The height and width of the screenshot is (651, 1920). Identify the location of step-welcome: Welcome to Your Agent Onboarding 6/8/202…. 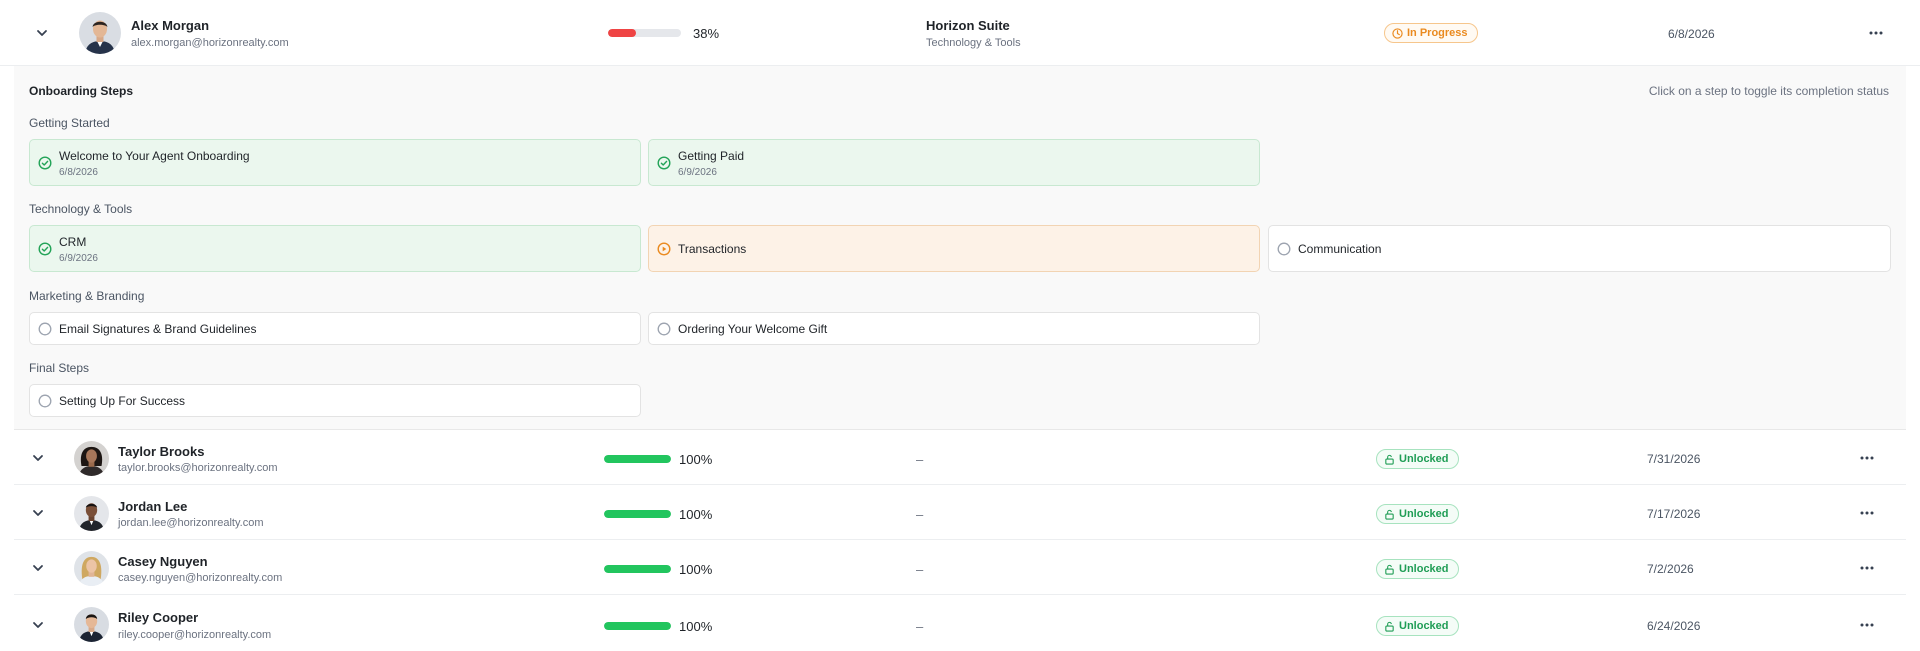
(335, 162).